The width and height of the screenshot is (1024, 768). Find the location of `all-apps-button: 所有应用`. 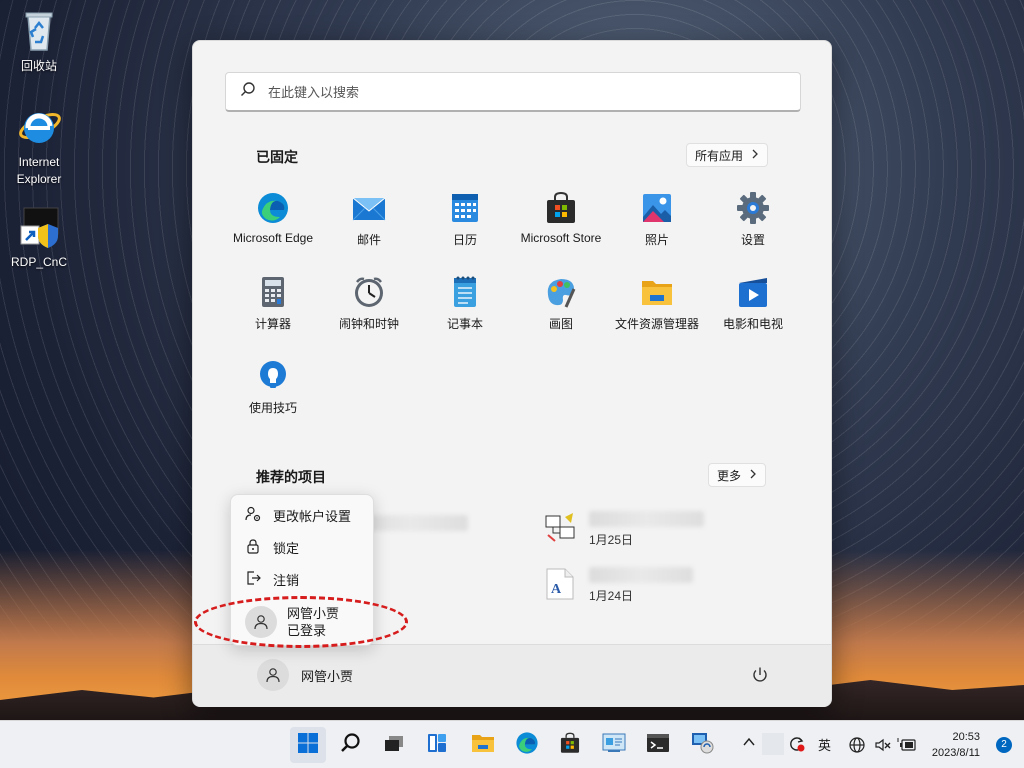

all-apps-button: 所有应用 is located at coordinates (727, 155).